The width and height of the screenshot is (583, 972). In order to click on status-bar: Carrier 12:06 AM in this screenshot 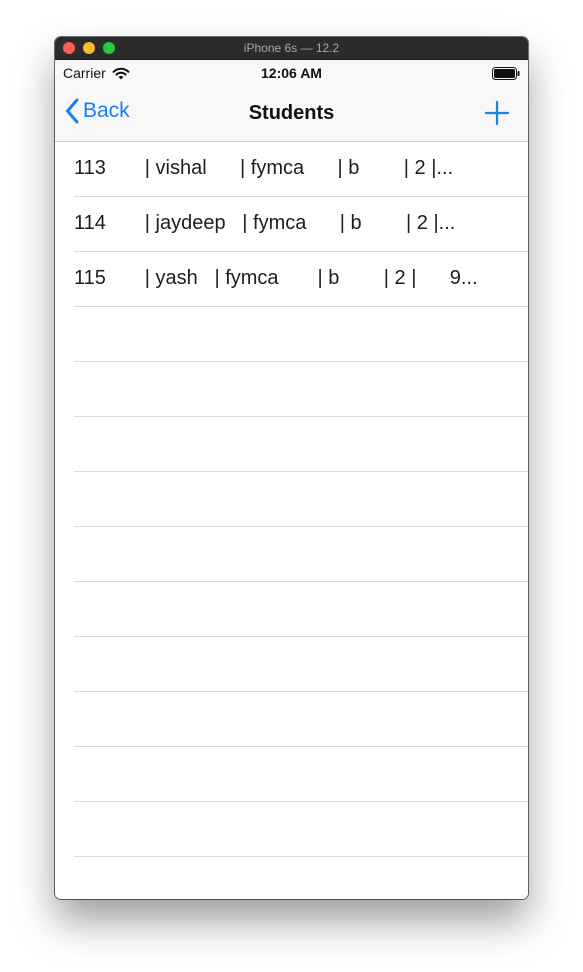, I will do `click(291, 73)`.